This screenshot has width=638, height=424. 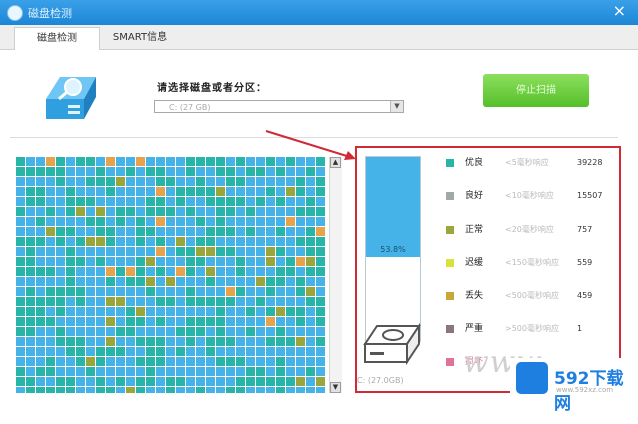 What do you see at coordinates (396, 106) in the screenshot?
I see `dropdown-arrow-icon: ▼` at bounding box center [396, 106].